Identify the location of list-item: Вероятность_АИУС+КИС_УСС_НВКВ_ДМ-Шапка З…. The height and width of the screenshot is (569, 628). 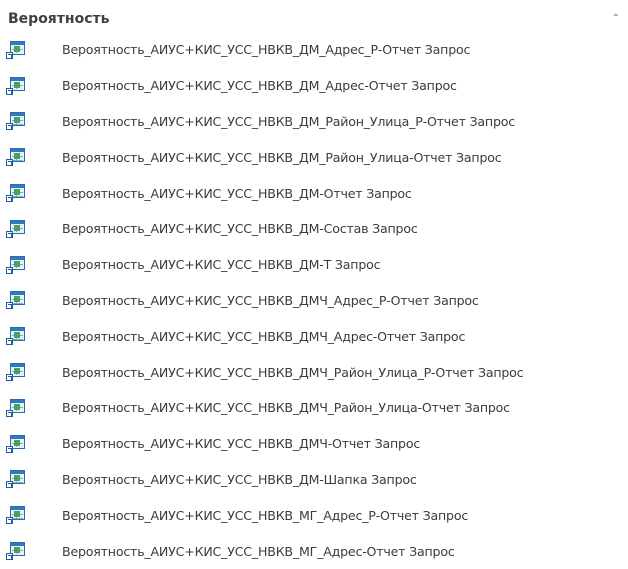
(314, 480).